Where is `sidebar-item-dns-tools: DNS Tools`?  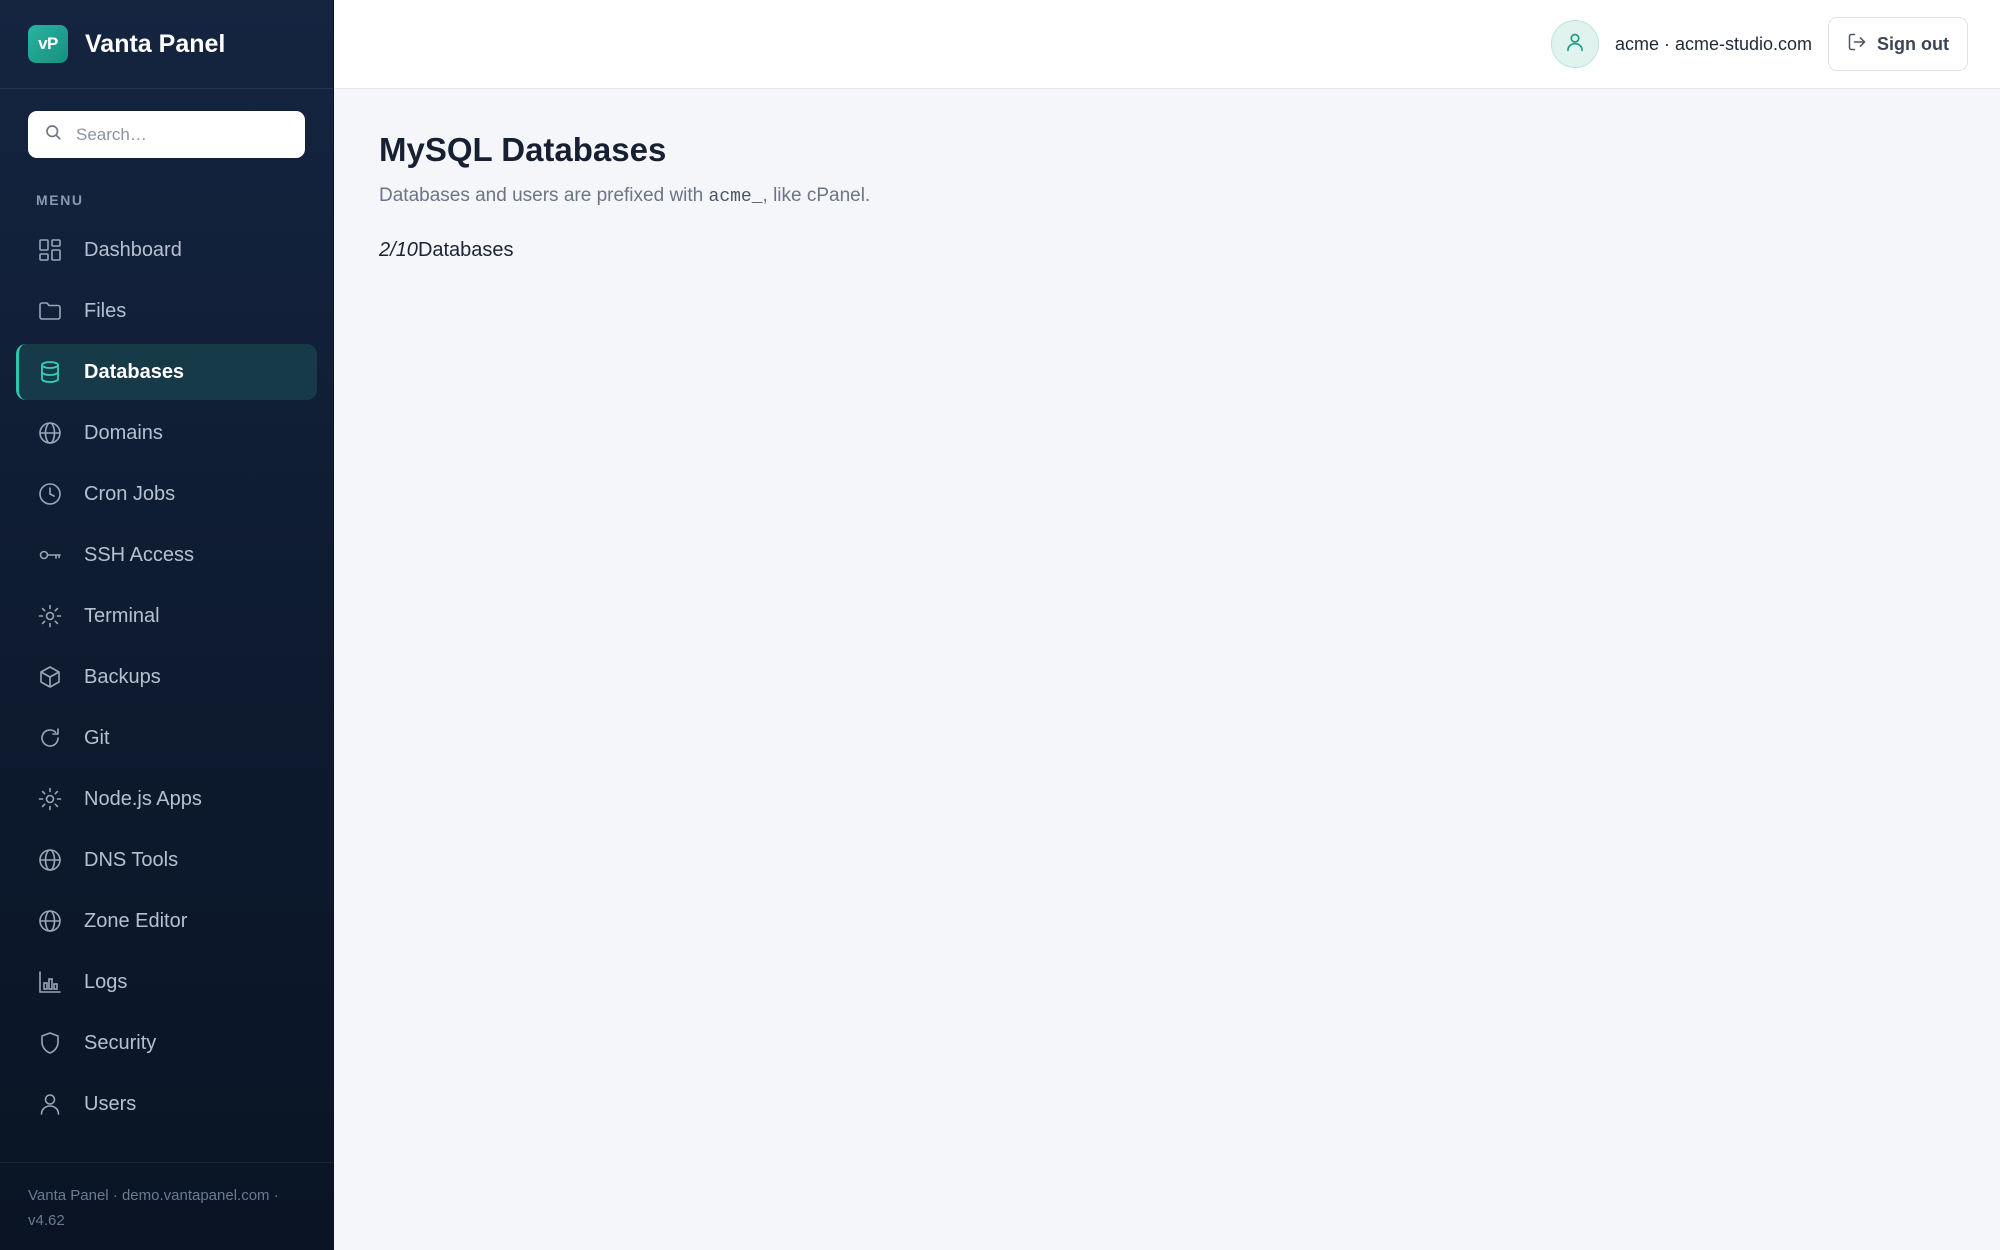
sidebar-item-dns-tools: DNS Tools is located at coordinates (166, 860).